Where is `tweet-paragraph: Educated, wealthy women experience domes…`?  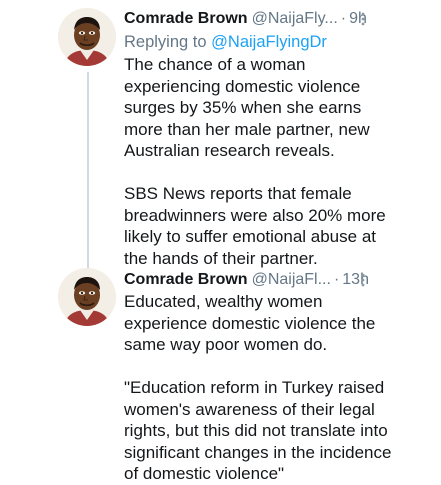
tweet-paragraph: Educated, wealthy women experience domes… is located at coordinates (250, 323).